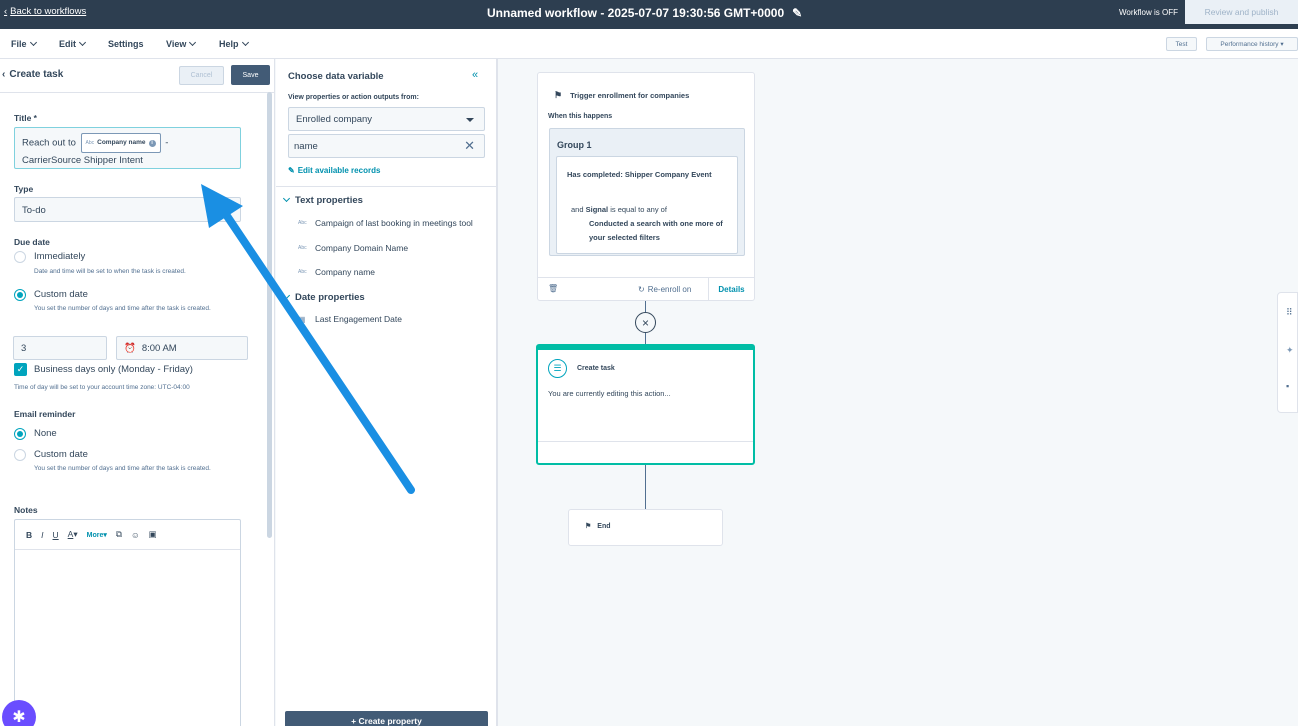  What do you see at coordinates (1287, 386) in the screenshot?
I see `comment-icon: ▪` at bounding box center [1287, 386].